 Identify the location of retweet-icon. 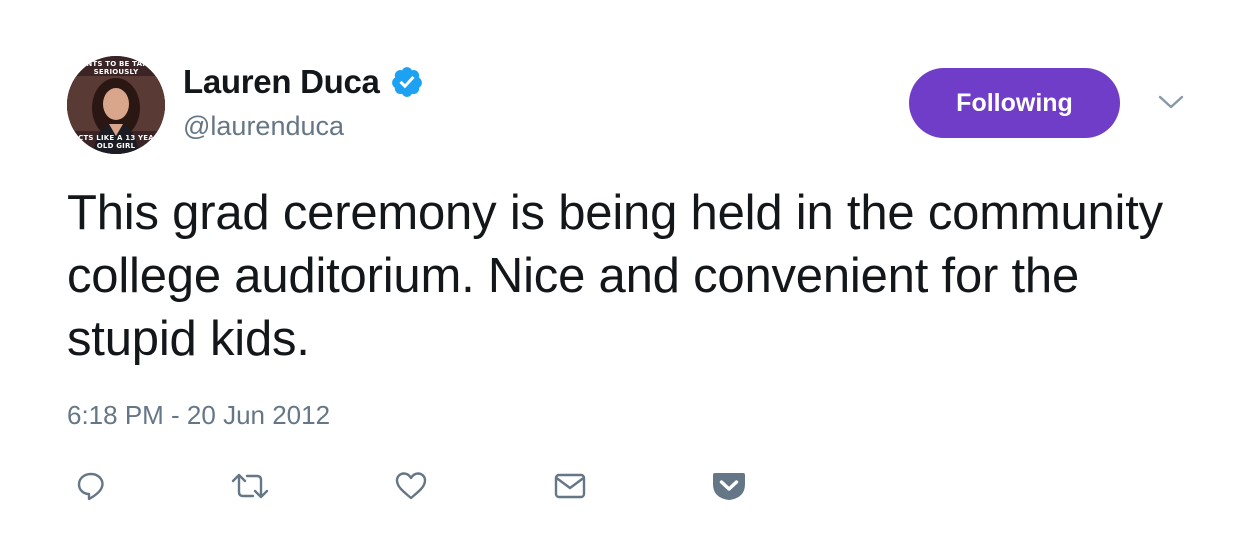
(250, 486).